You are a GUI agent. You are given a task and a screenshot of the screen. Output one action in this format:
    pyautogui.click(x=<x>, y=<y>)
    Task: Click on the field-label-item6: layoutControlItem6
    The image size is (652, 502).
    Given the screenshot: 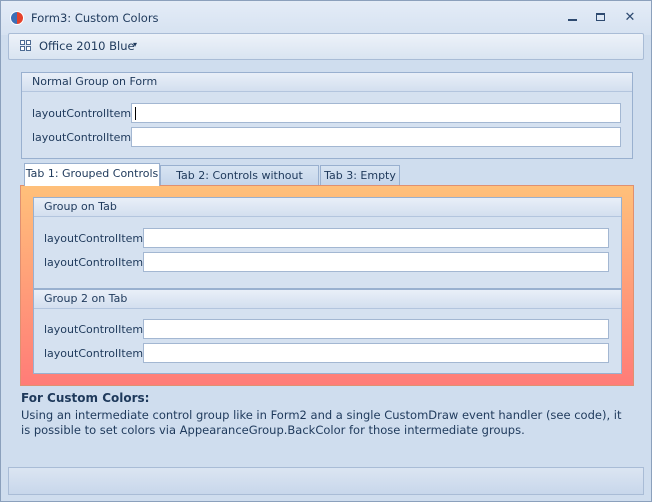 What is the action you would take?
    pyautogui.click(x=97, y=353)
    